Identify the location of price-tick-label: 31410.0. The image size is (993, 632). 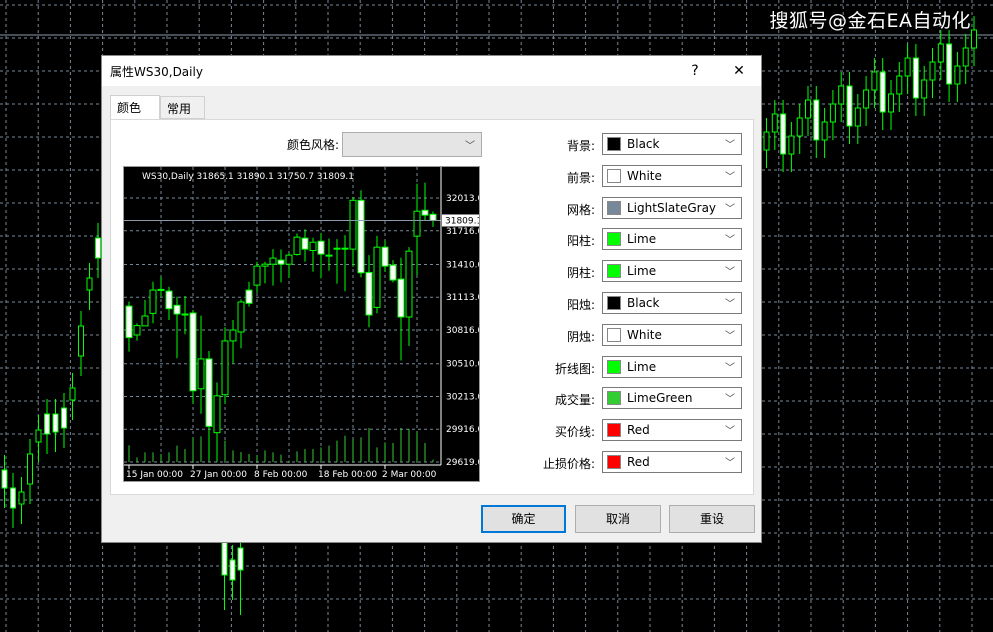
(462, 265).